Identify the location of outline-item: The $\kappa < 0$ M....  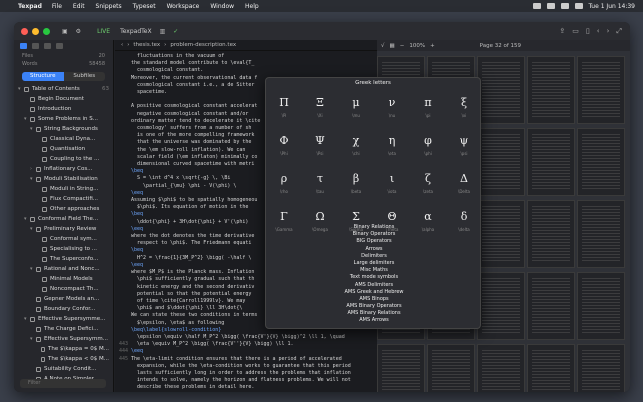
(65, 359).